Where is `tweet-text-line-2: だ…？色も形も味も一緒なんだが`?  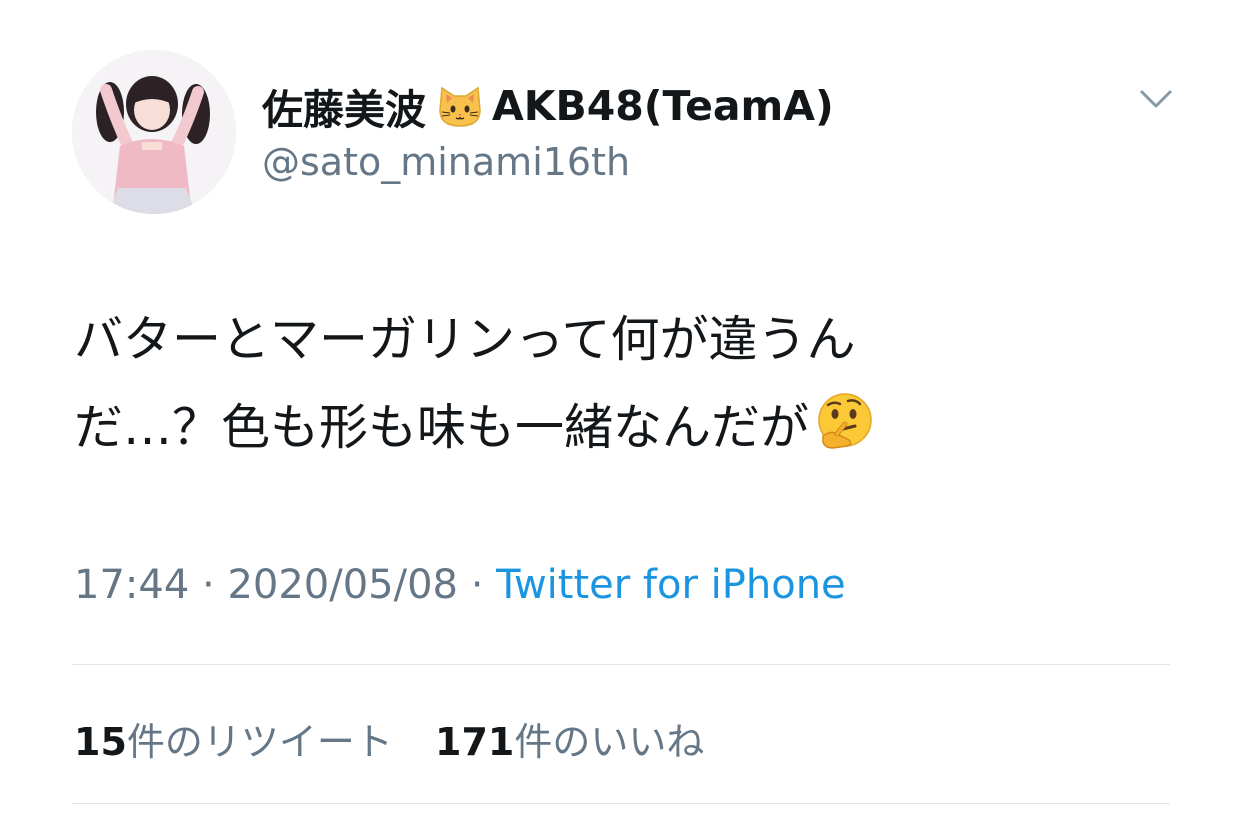
tweet-text-line-2: だ…？色も形も味も一緒なんだが is located at coordinates (442, 427).